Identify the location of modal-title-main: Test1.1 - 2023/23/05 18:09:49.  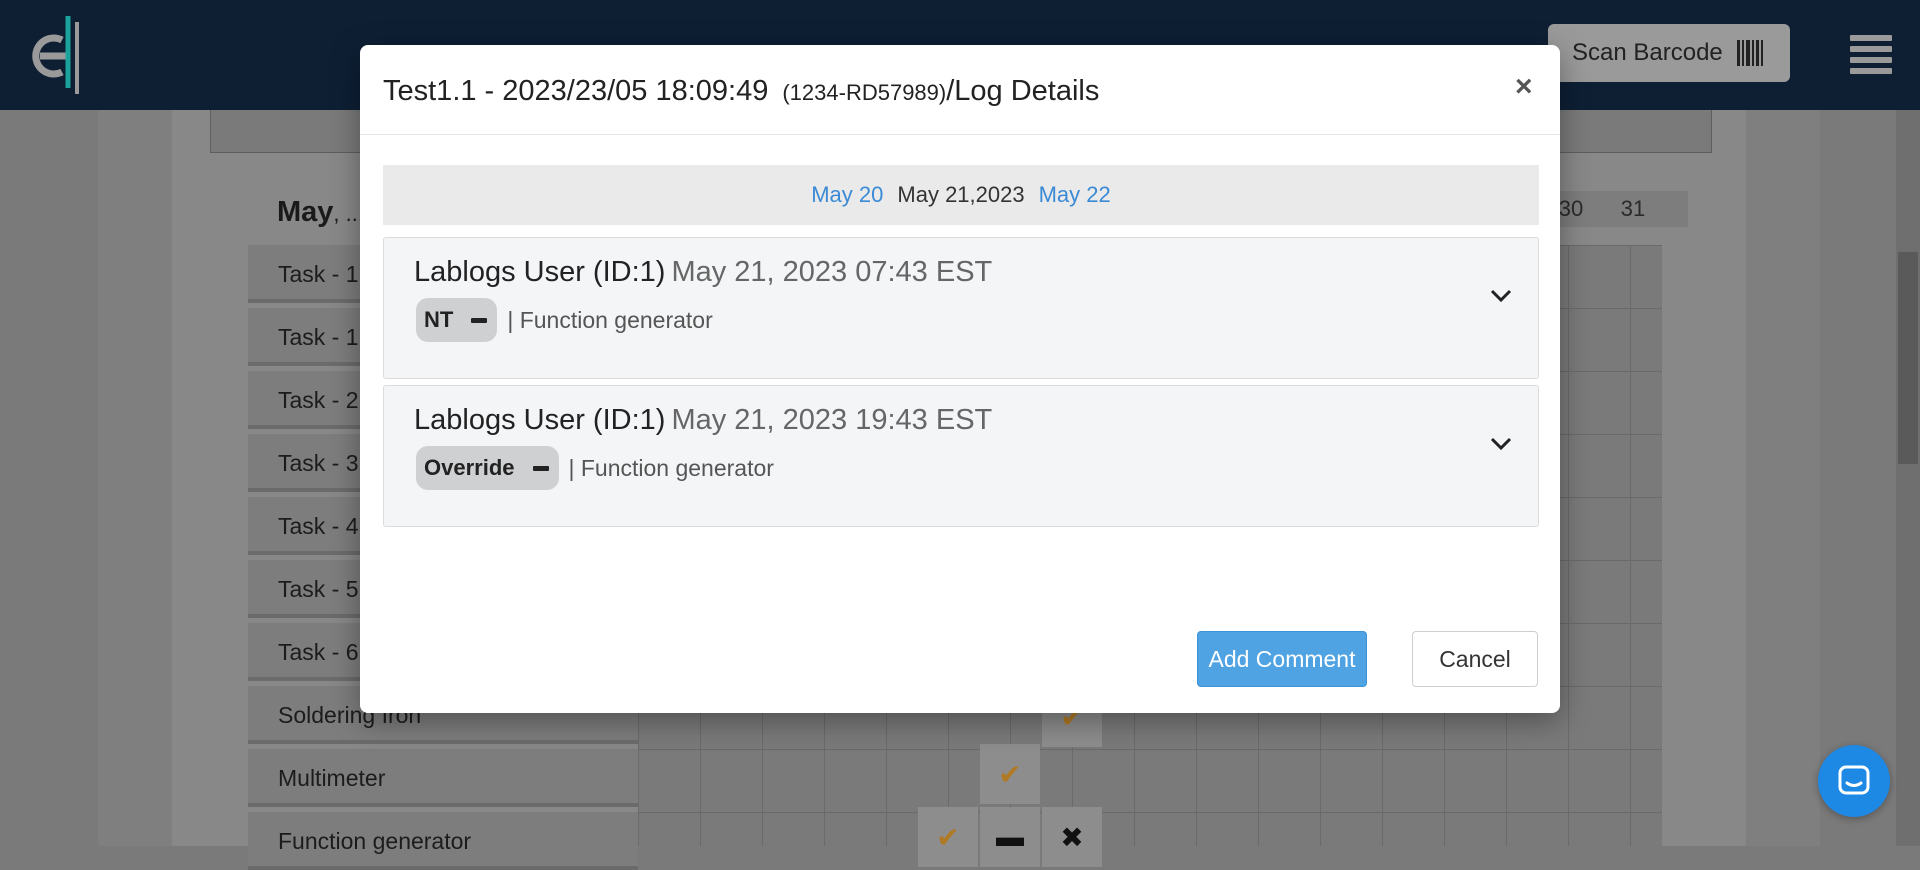
(576, 91).